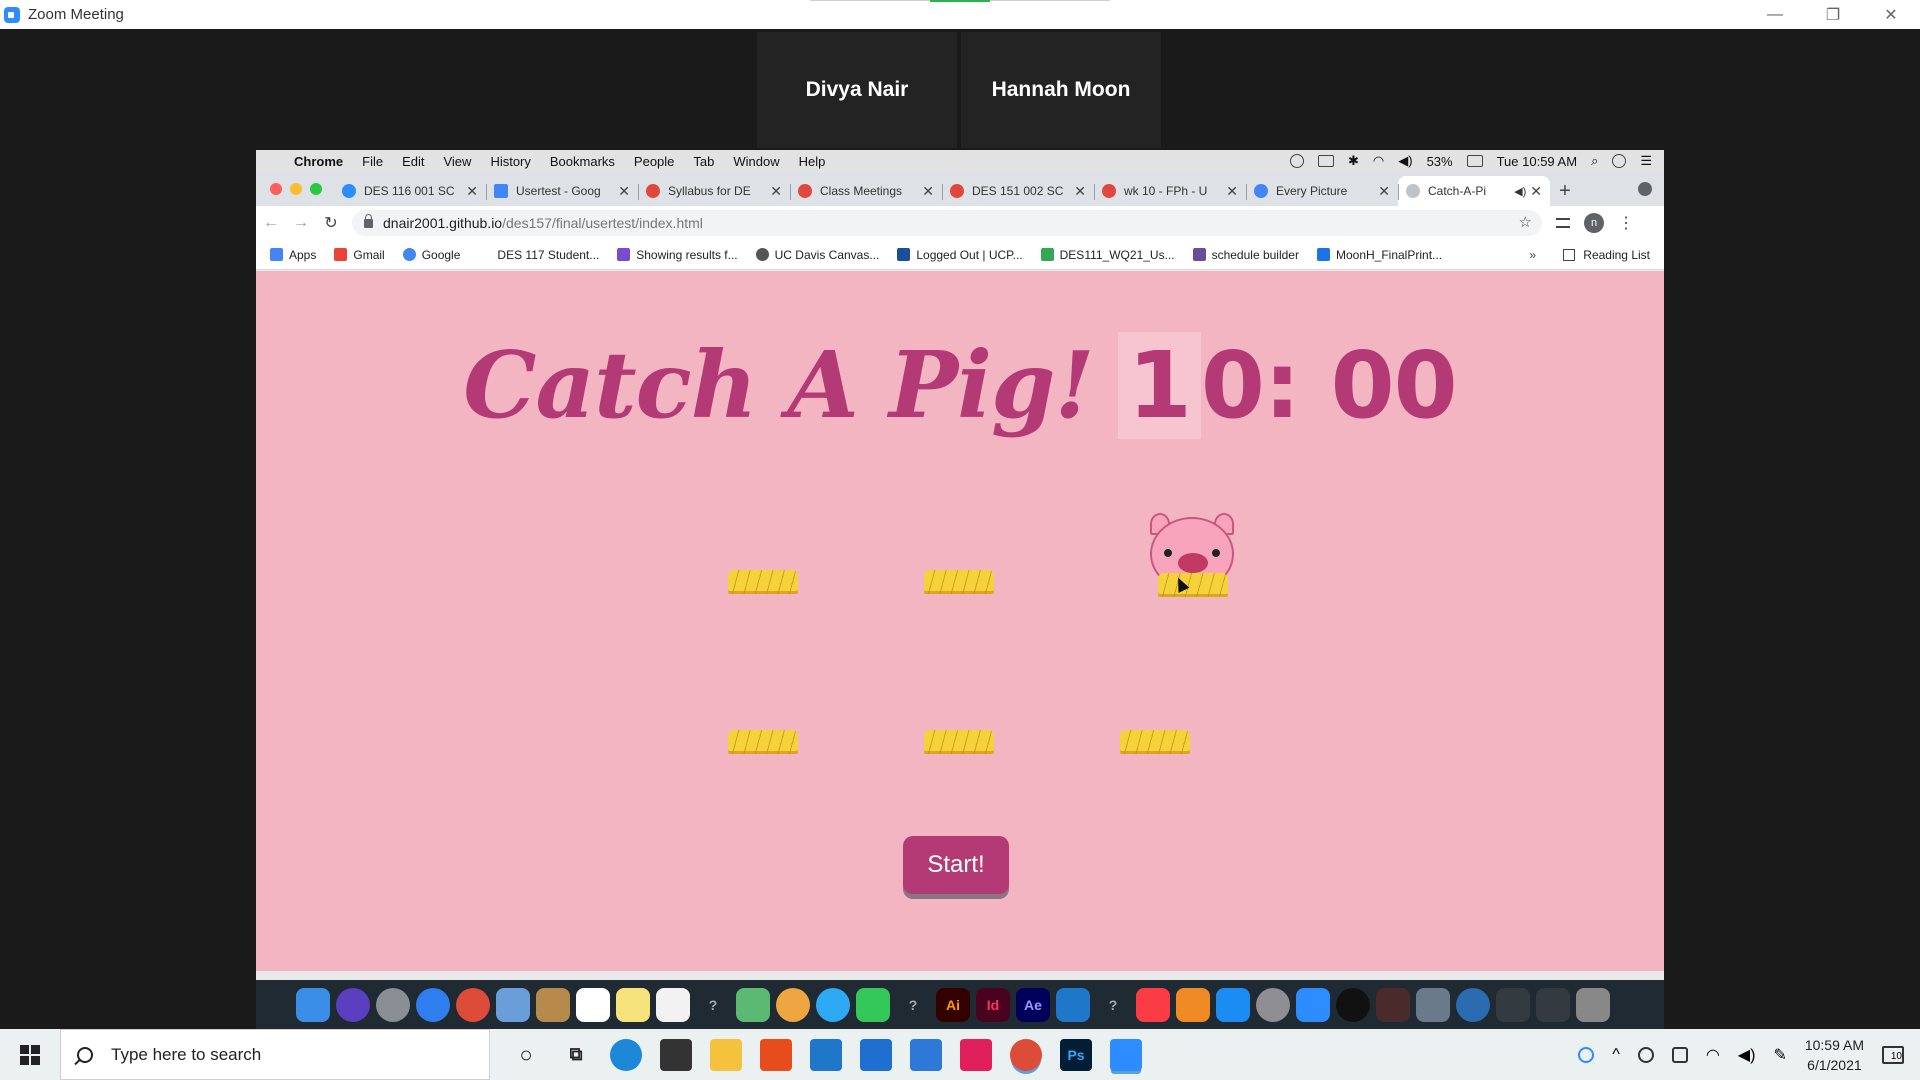 Image resolution: width=1920 pixels, height=1080 pixels. What do you see at coordinates (956, 865) in the screenshot?
I see `start-button: Start!` at bounding box center [956, 865].